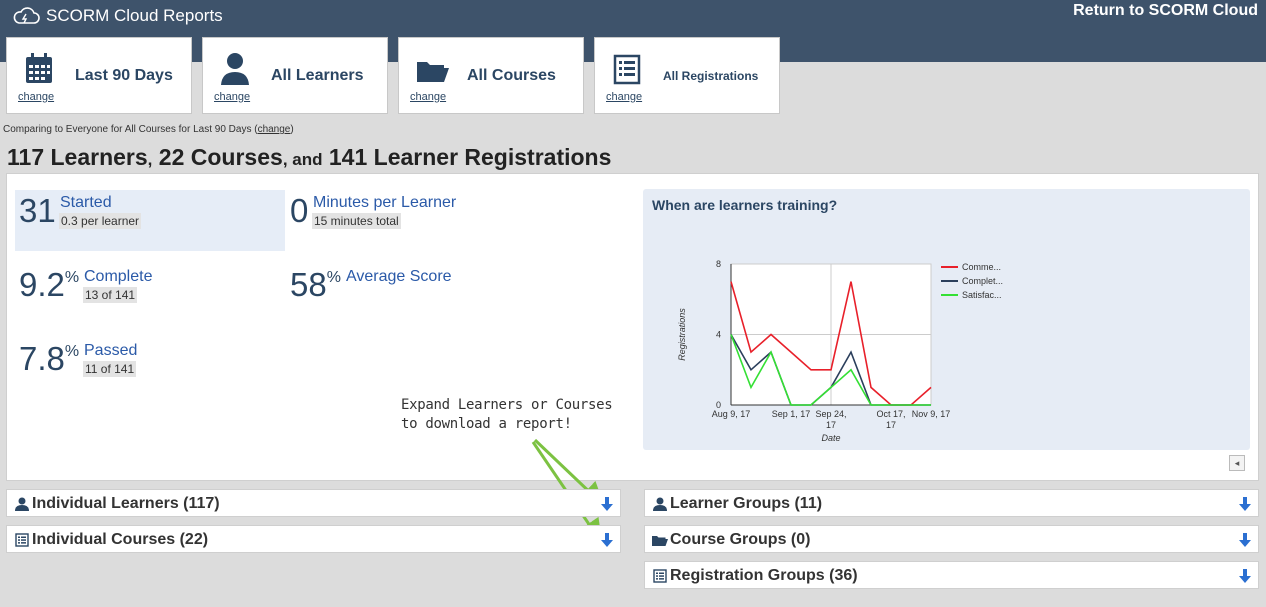 This screenshot has width=1266, height=607. I want to click on y-tick-label: 4, so click(718, 335).